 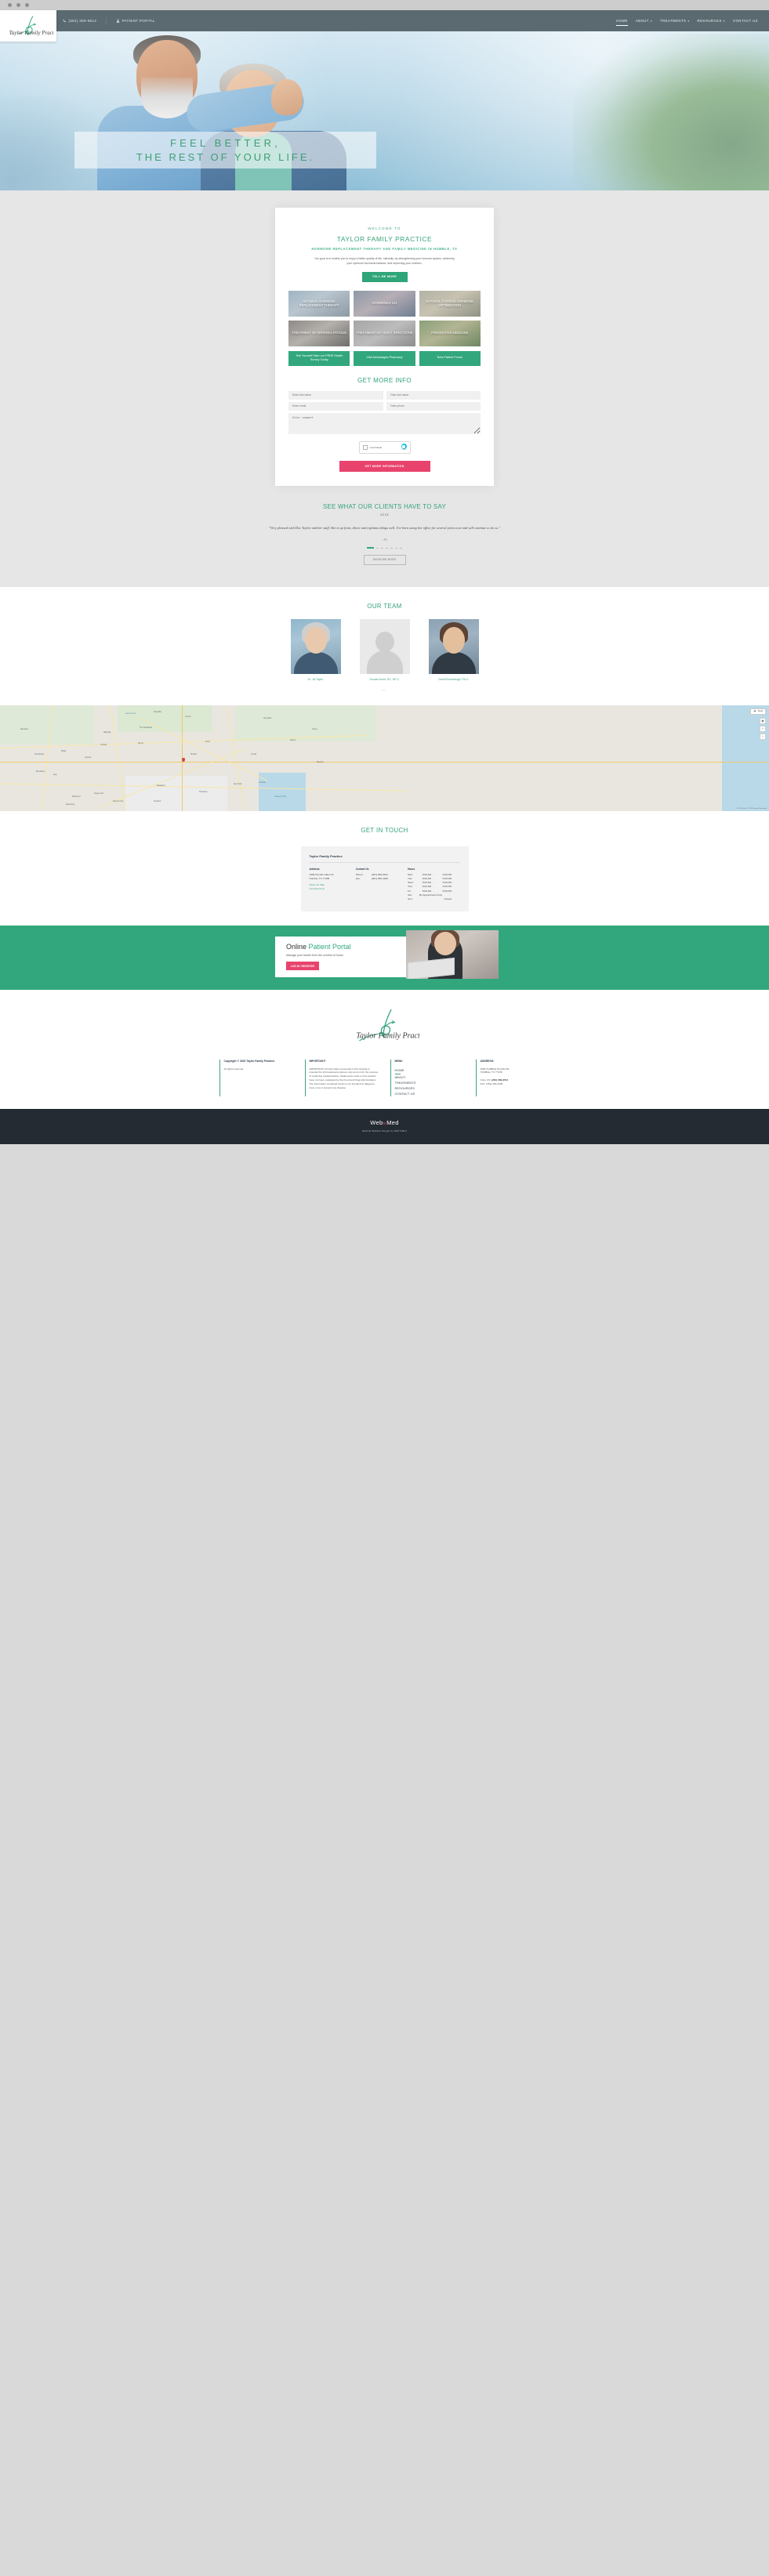 I want to click on nav-item-resources: RESOURCES ▾, so click(x=711, y=20).